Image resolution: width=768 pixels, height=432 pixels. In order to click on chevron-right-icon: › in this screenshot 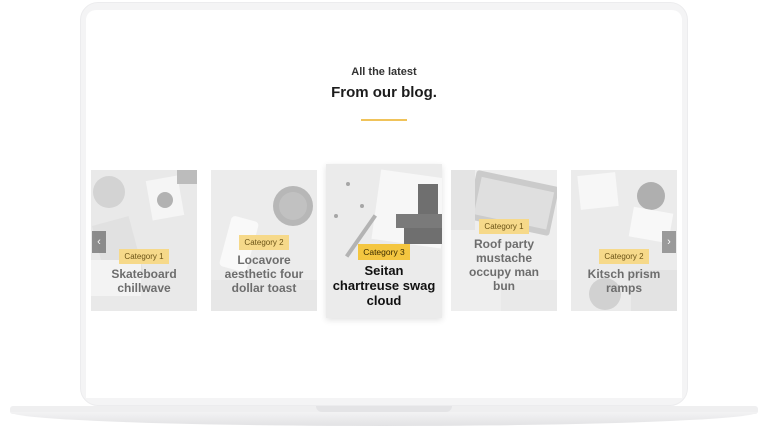, I will do `click(669, 242)`.